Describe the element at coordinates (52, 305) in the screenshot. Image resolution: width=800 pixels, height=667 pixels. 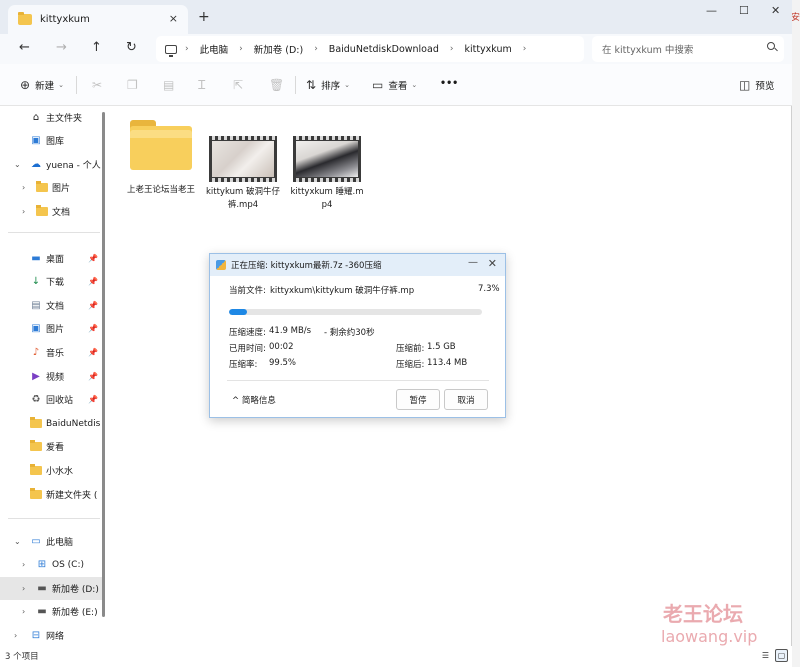
I see `sidebar-item-documents: ▤ 文档 📌` at that location.